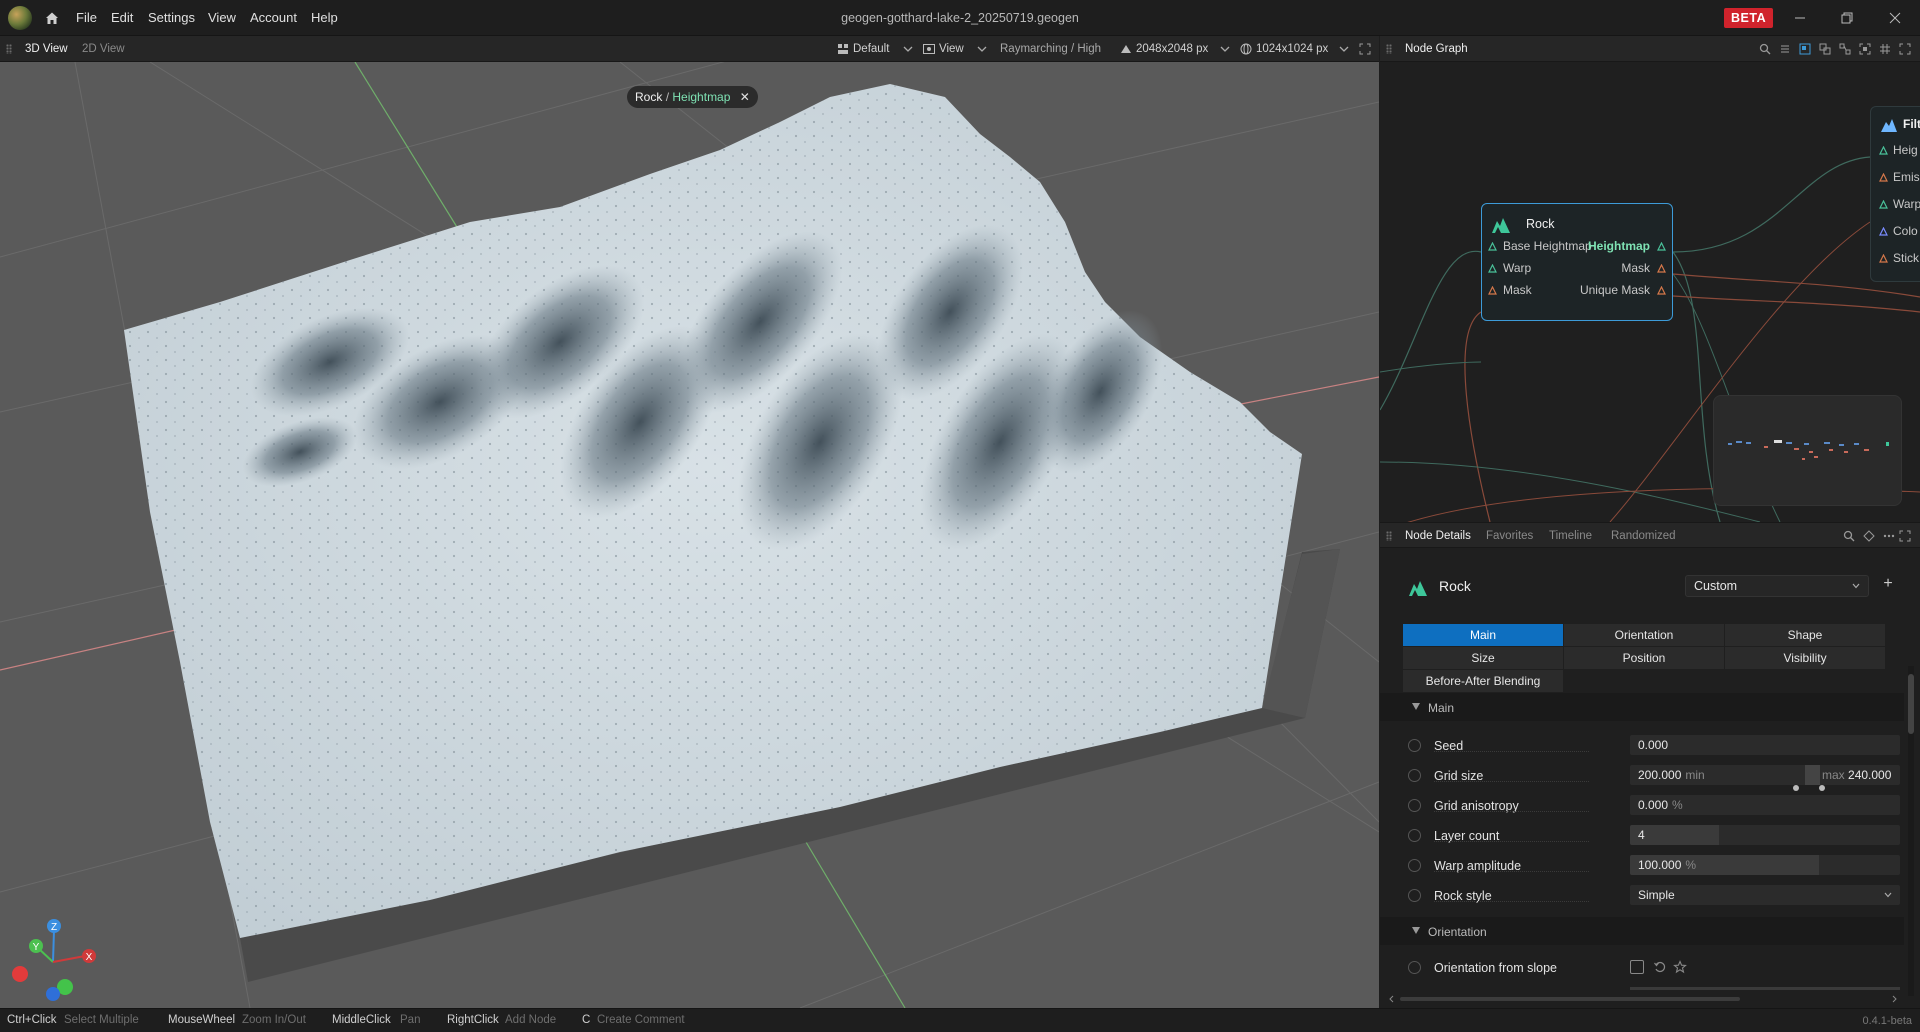 The height and width of the screenshot is (1032, 1920). I want to click on segment-orientation: Orientation, so click(1644, 635).